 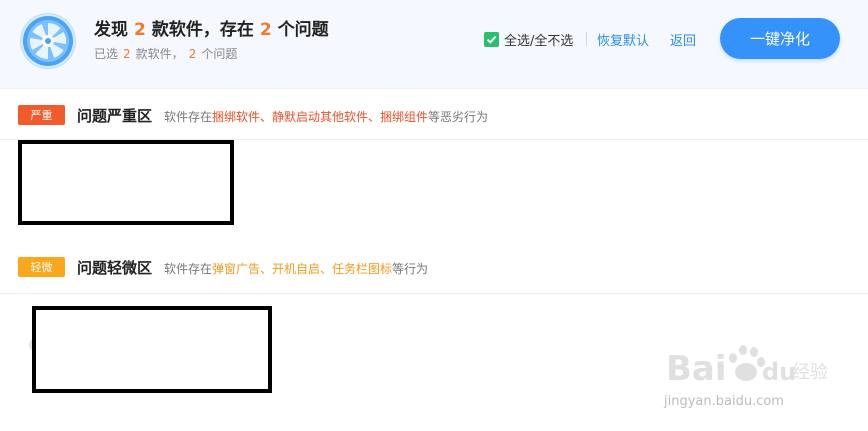 I want to click on result-title: 发现 2 款软件，存在 2 个问题, so click(x=211, y=27).